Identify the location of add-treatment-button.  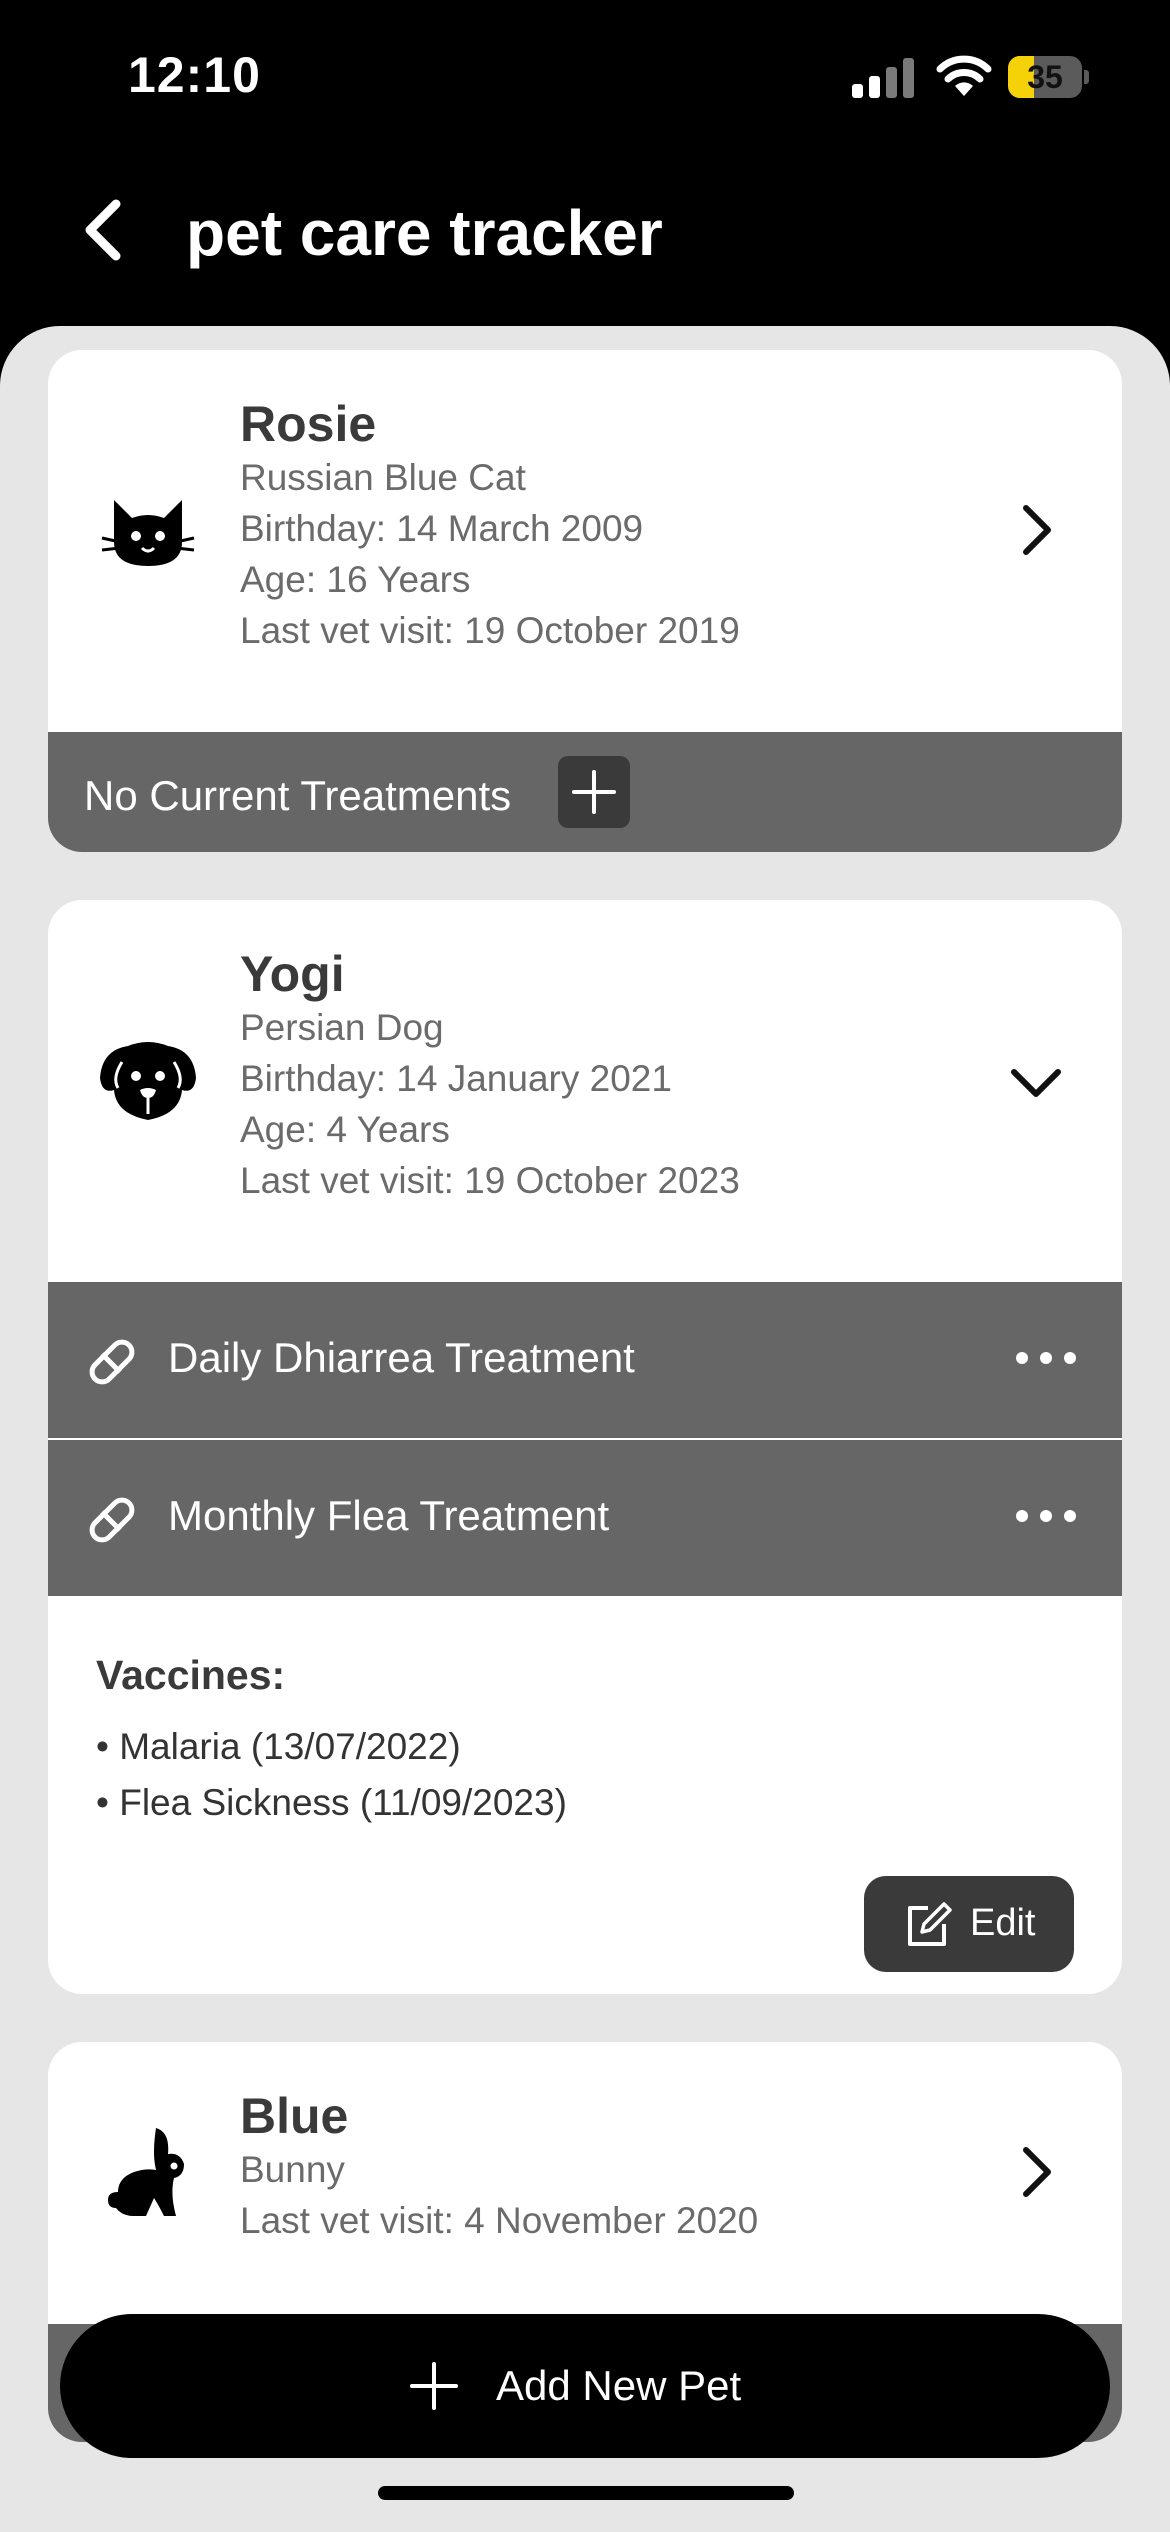
(594, 792).